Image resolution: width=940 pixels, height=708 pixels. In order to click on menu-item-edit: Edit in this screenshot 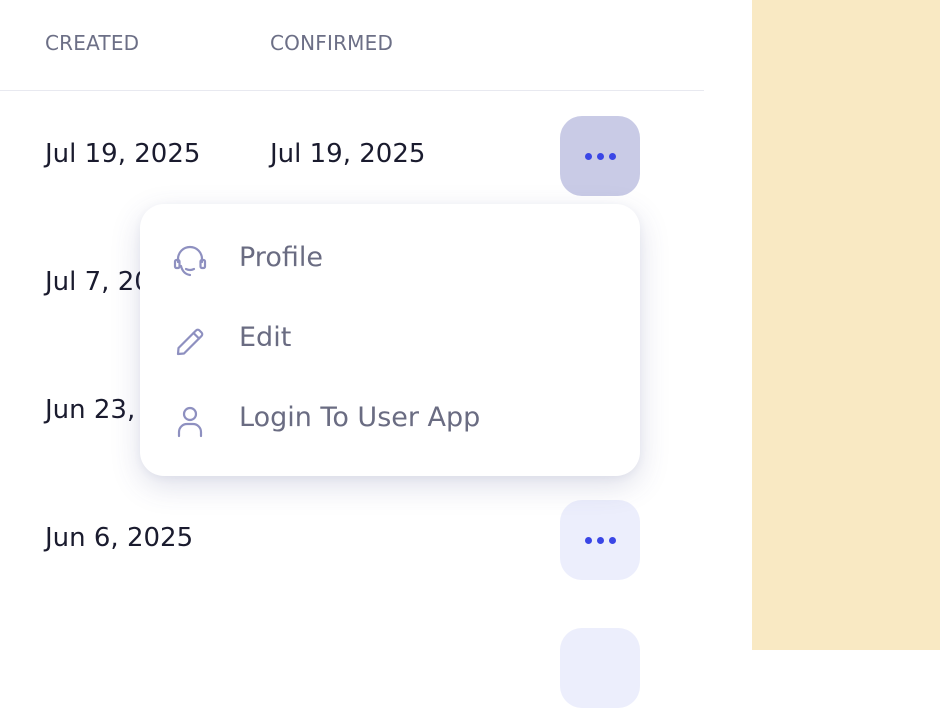, I will do `click(390, 340)`.